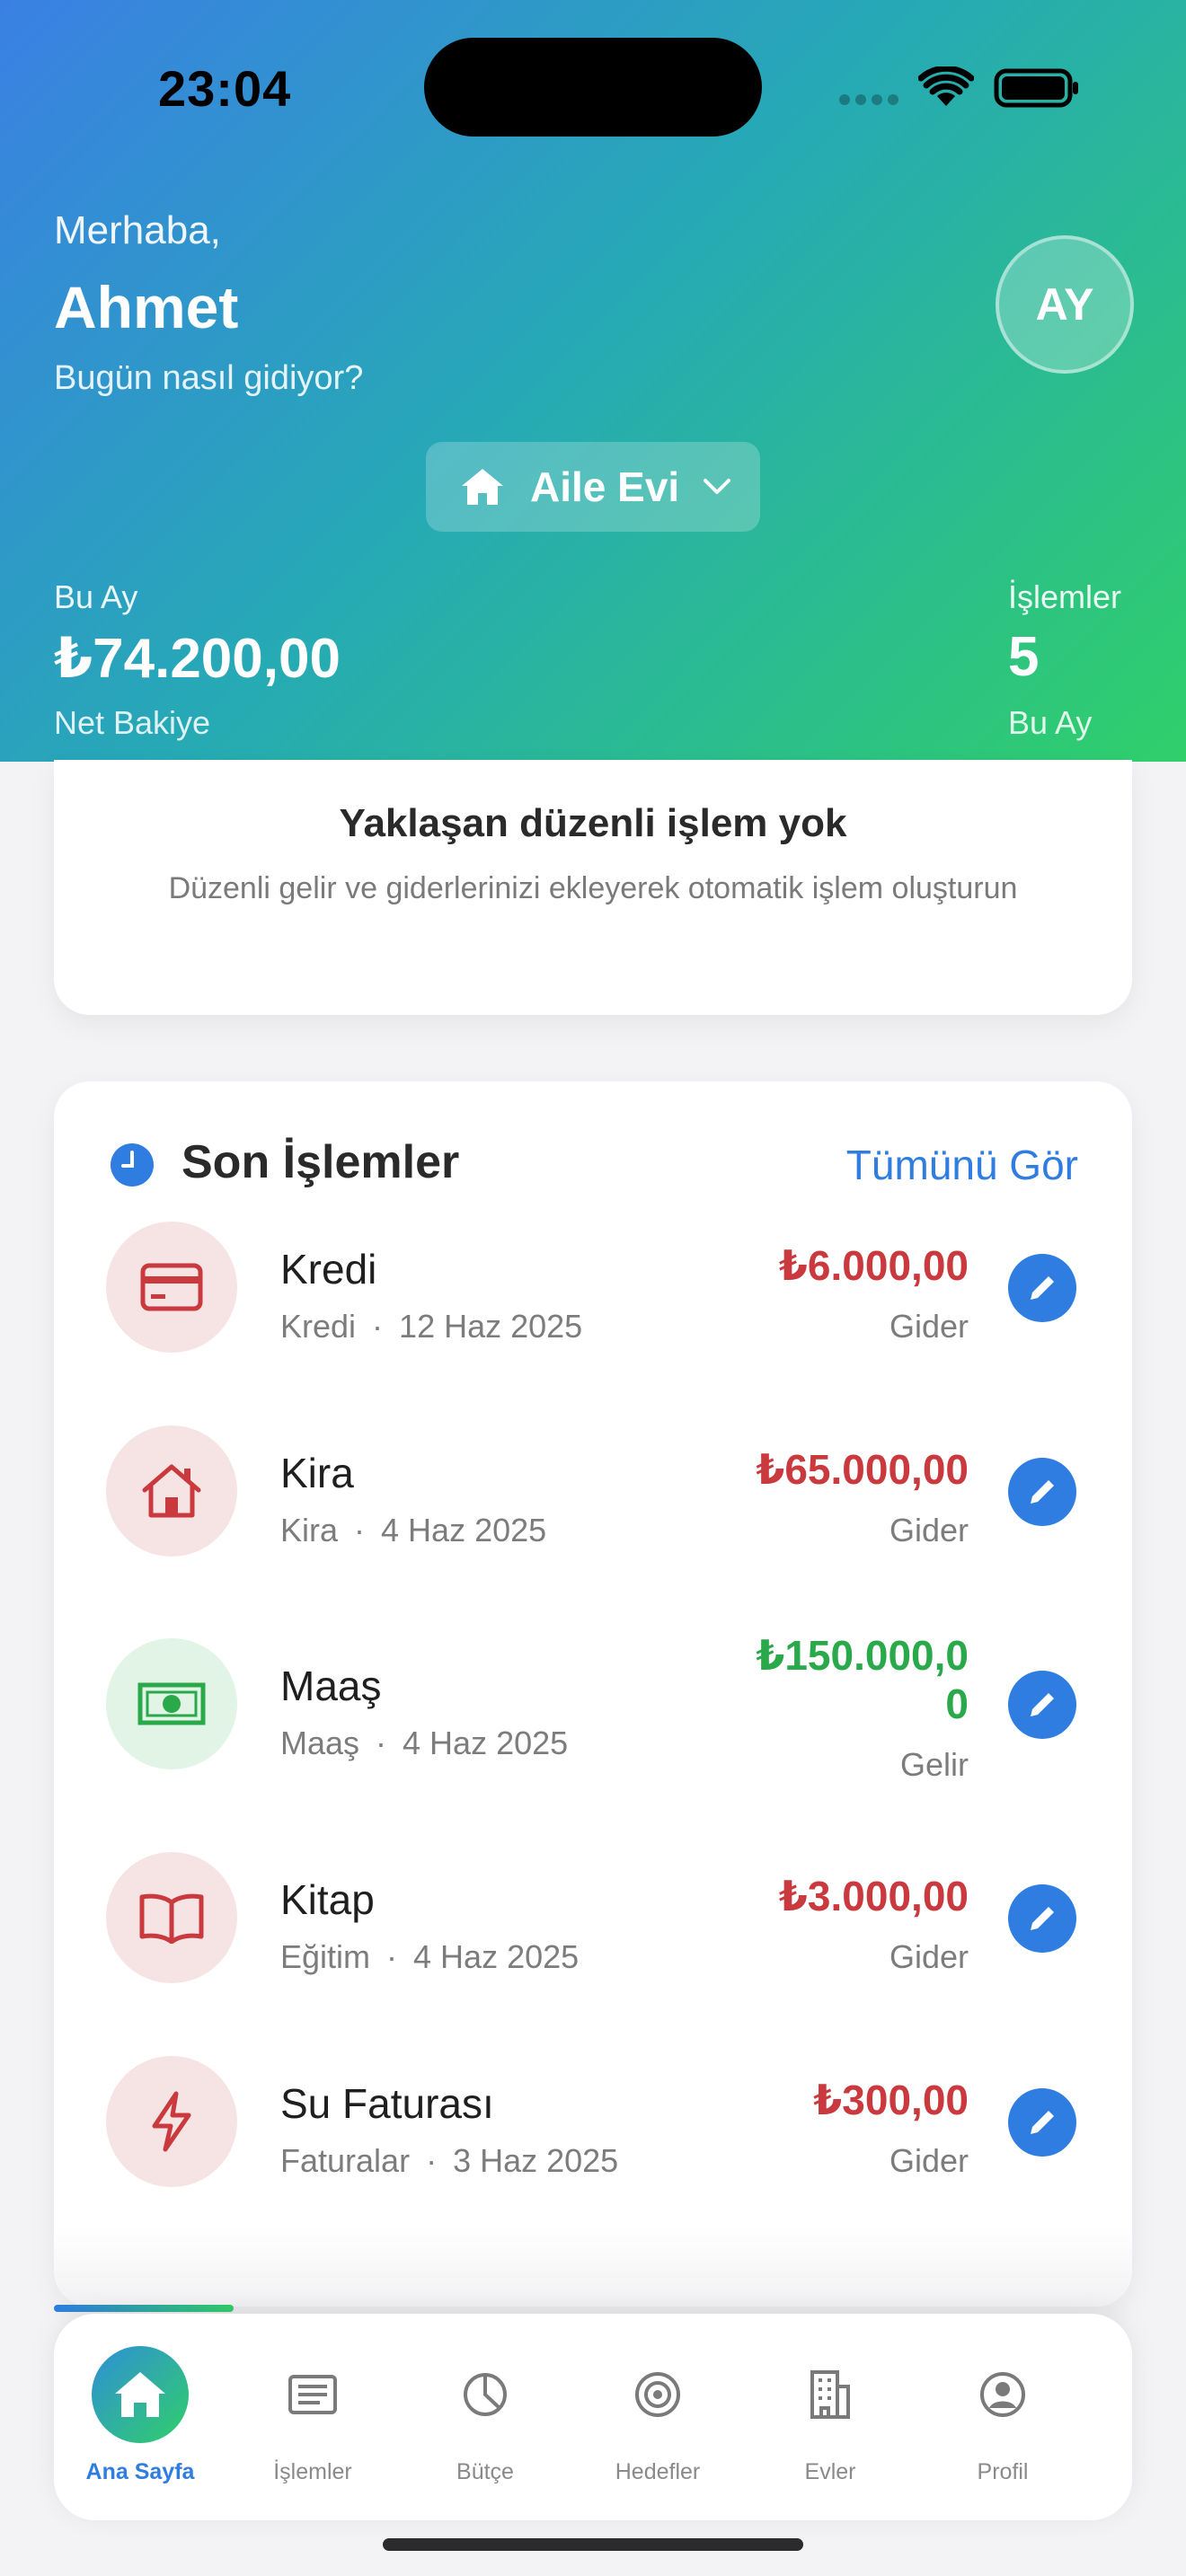 This screenshot has width=1186, height=2576. I want to click on transaction-name: Maaş, so click(331, 1686).